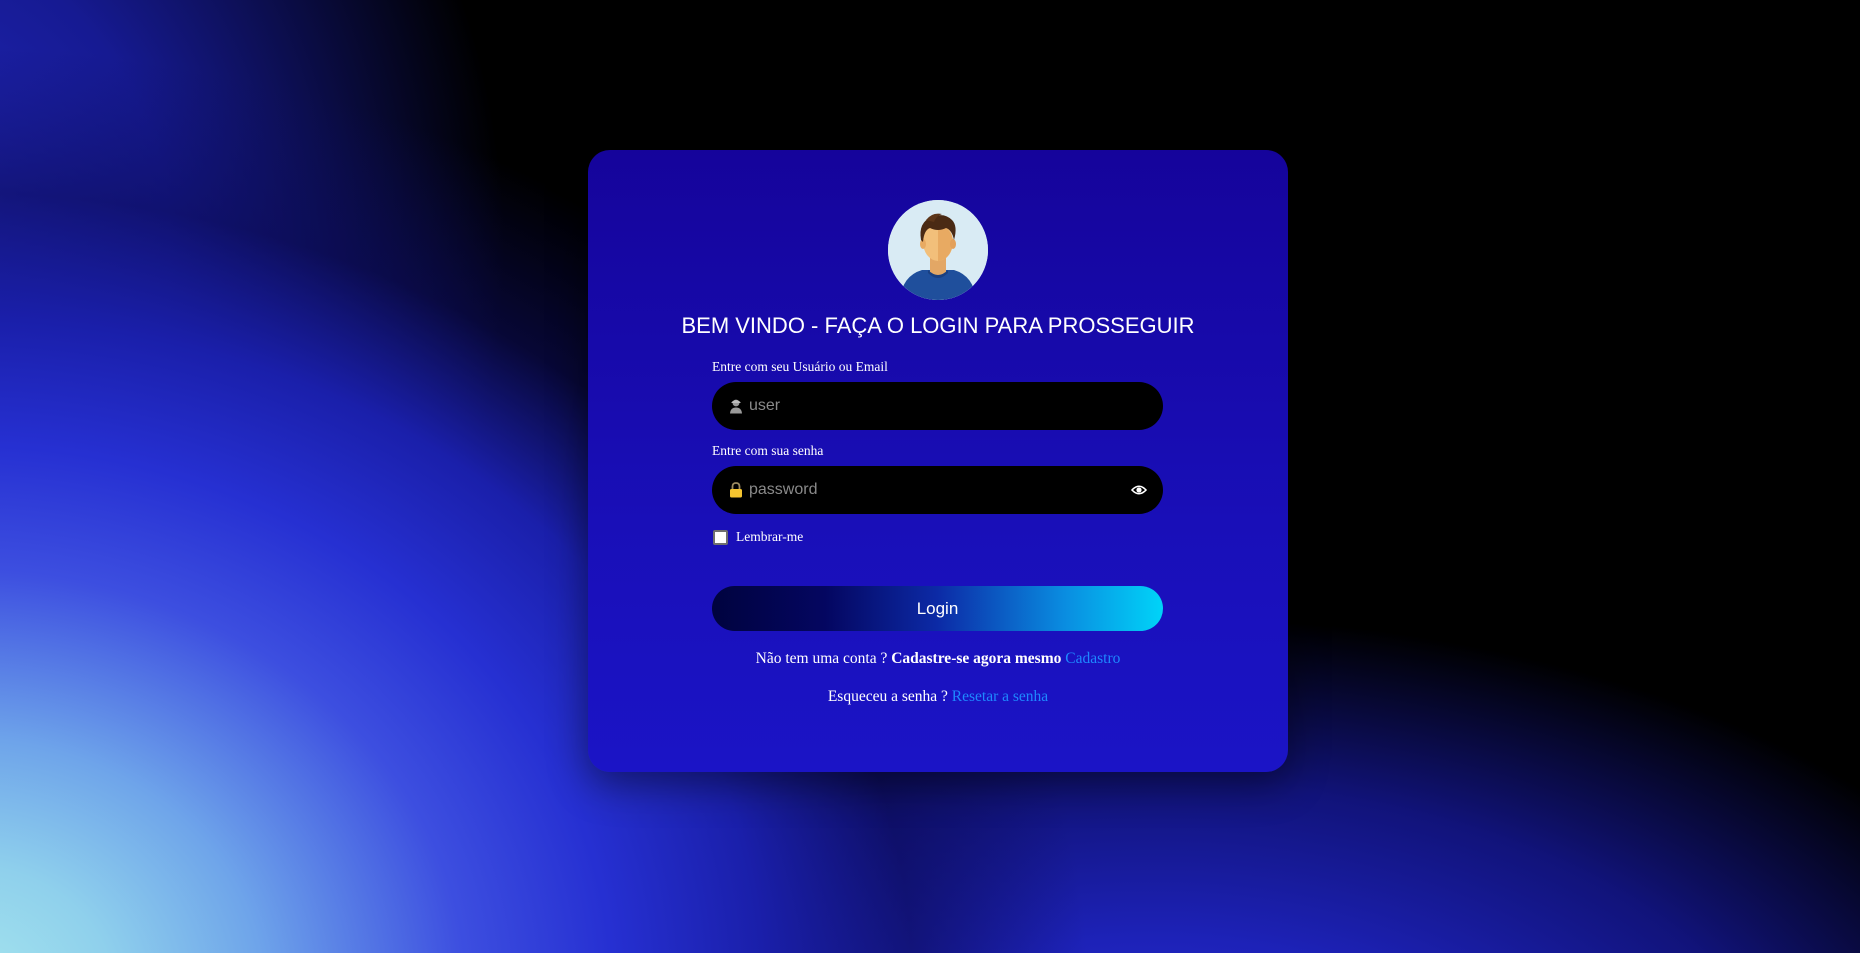  Describe the element at coordinates (887, 696) in the screenshot. I see `reset-prompt: Esqueceu a senha ?` at that location.